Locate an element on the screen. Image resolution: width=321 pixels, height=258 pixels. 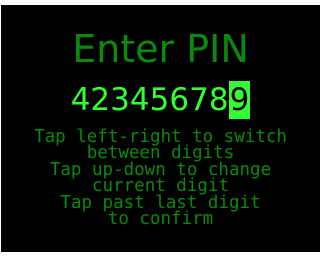
pin-digit: 2 is located at coordinates (100, 100).